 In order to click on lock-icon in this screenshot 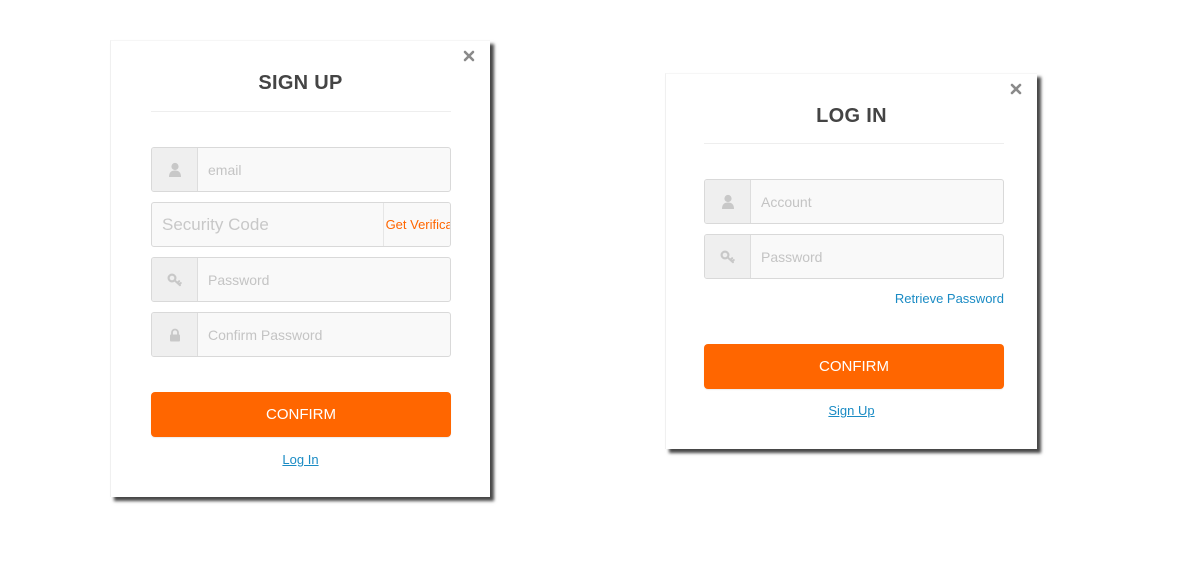, I will do `click(174, 334)`.